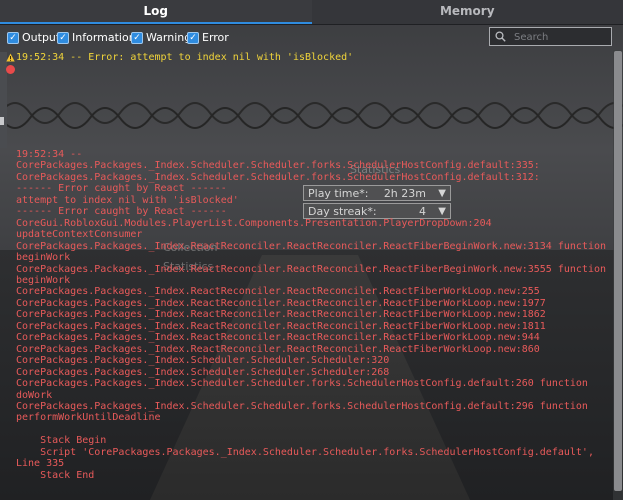 The height and width of the screenshot is (500, 623). Describe the element at coordinates (79, 235) in the screenshot. I see `error-log-line: updateContextConsumer` at that location.